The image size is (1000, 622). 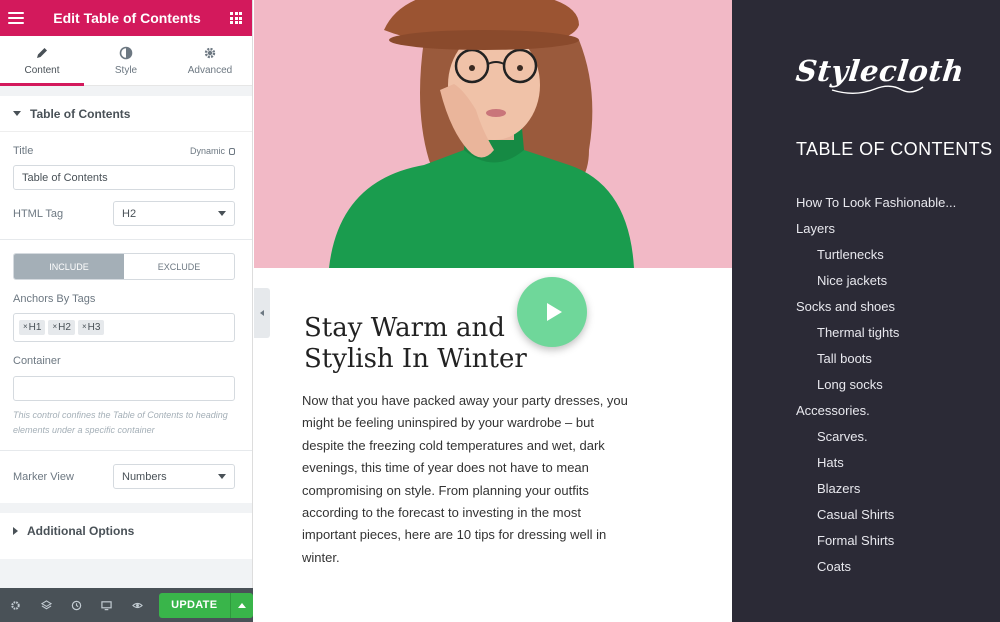 What do you see at coordinates (42, 52) in the screenshot?
I see `pencil-icon` at bounding box center [42, 52].